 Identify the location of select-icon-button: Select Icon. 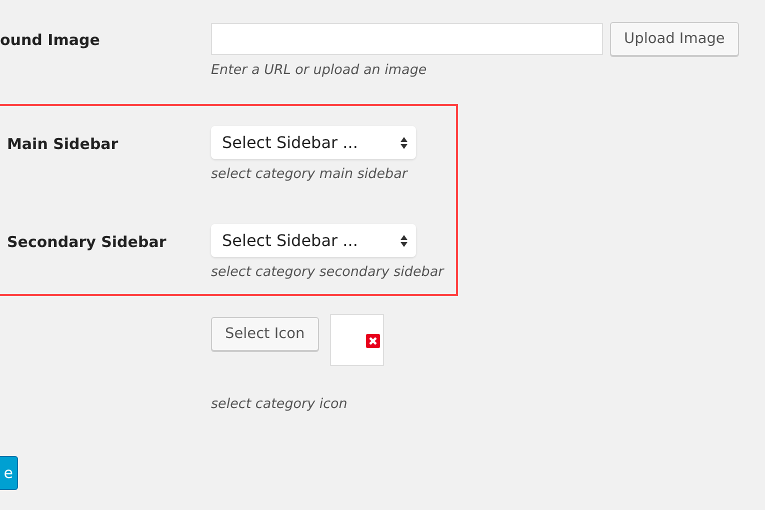
(265, 334).